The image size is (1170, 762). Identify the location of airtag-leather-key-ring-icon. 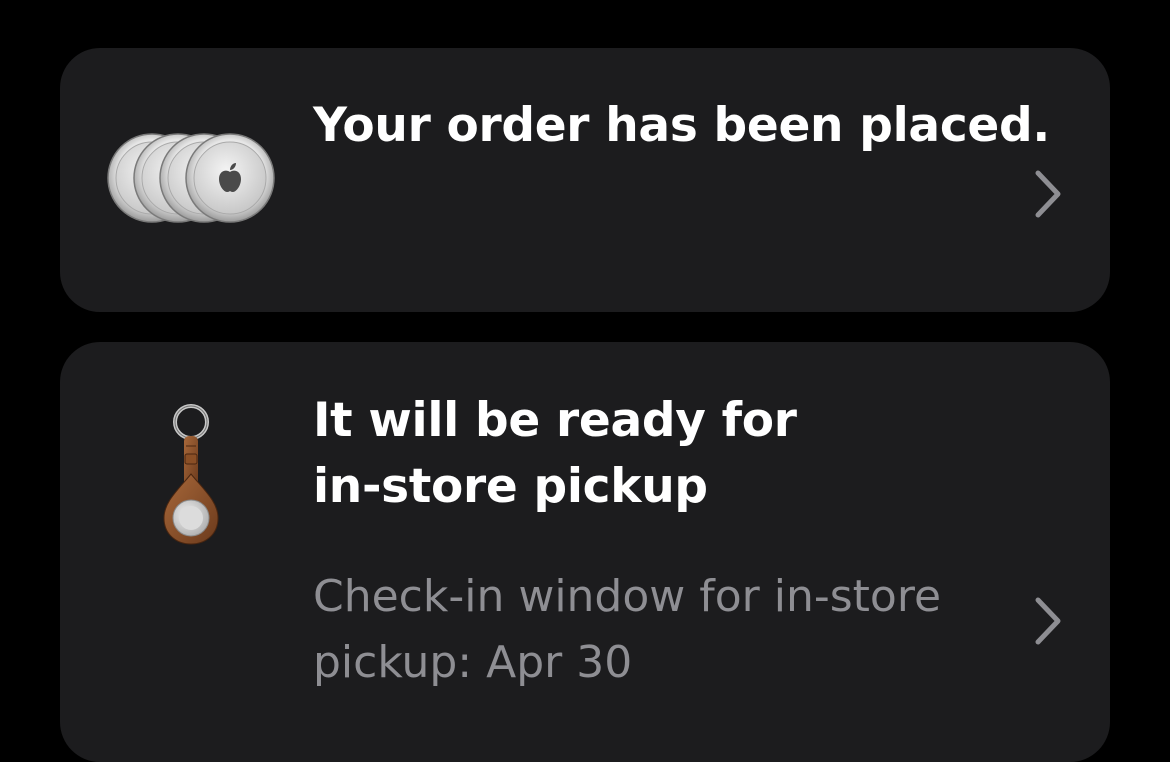
(191, 474).